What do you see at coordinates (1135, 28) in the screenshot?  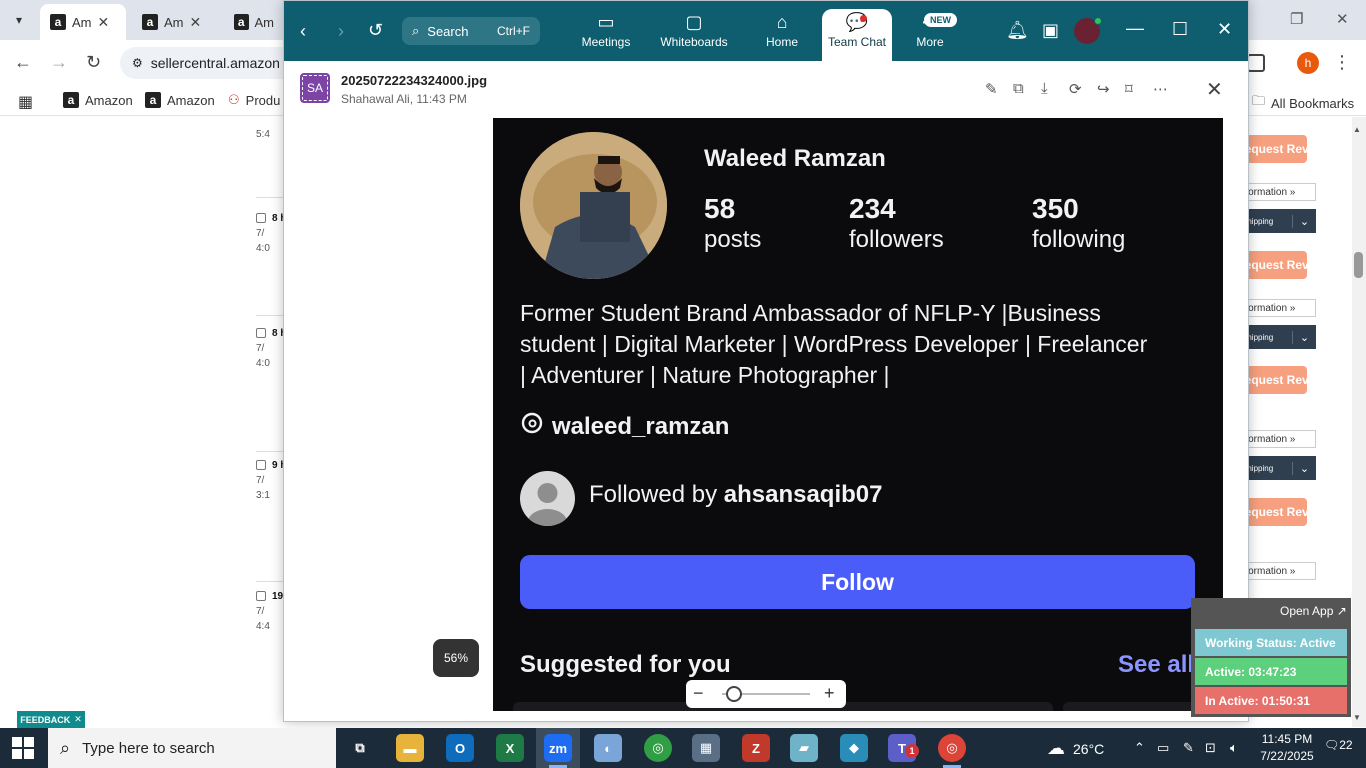 I see `minimize-icon: —` at bounding box center [1135, 28].